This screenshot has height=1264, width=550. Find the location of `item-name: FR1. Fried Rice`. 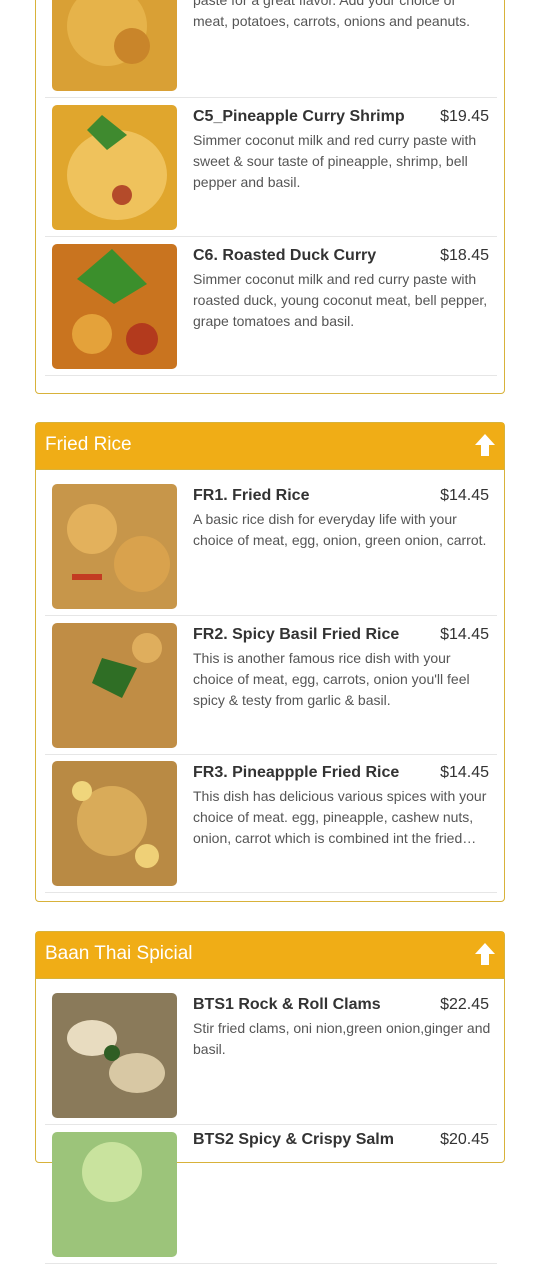

item-name: FR1. Fried Rice is located at coordinates (251, 495).